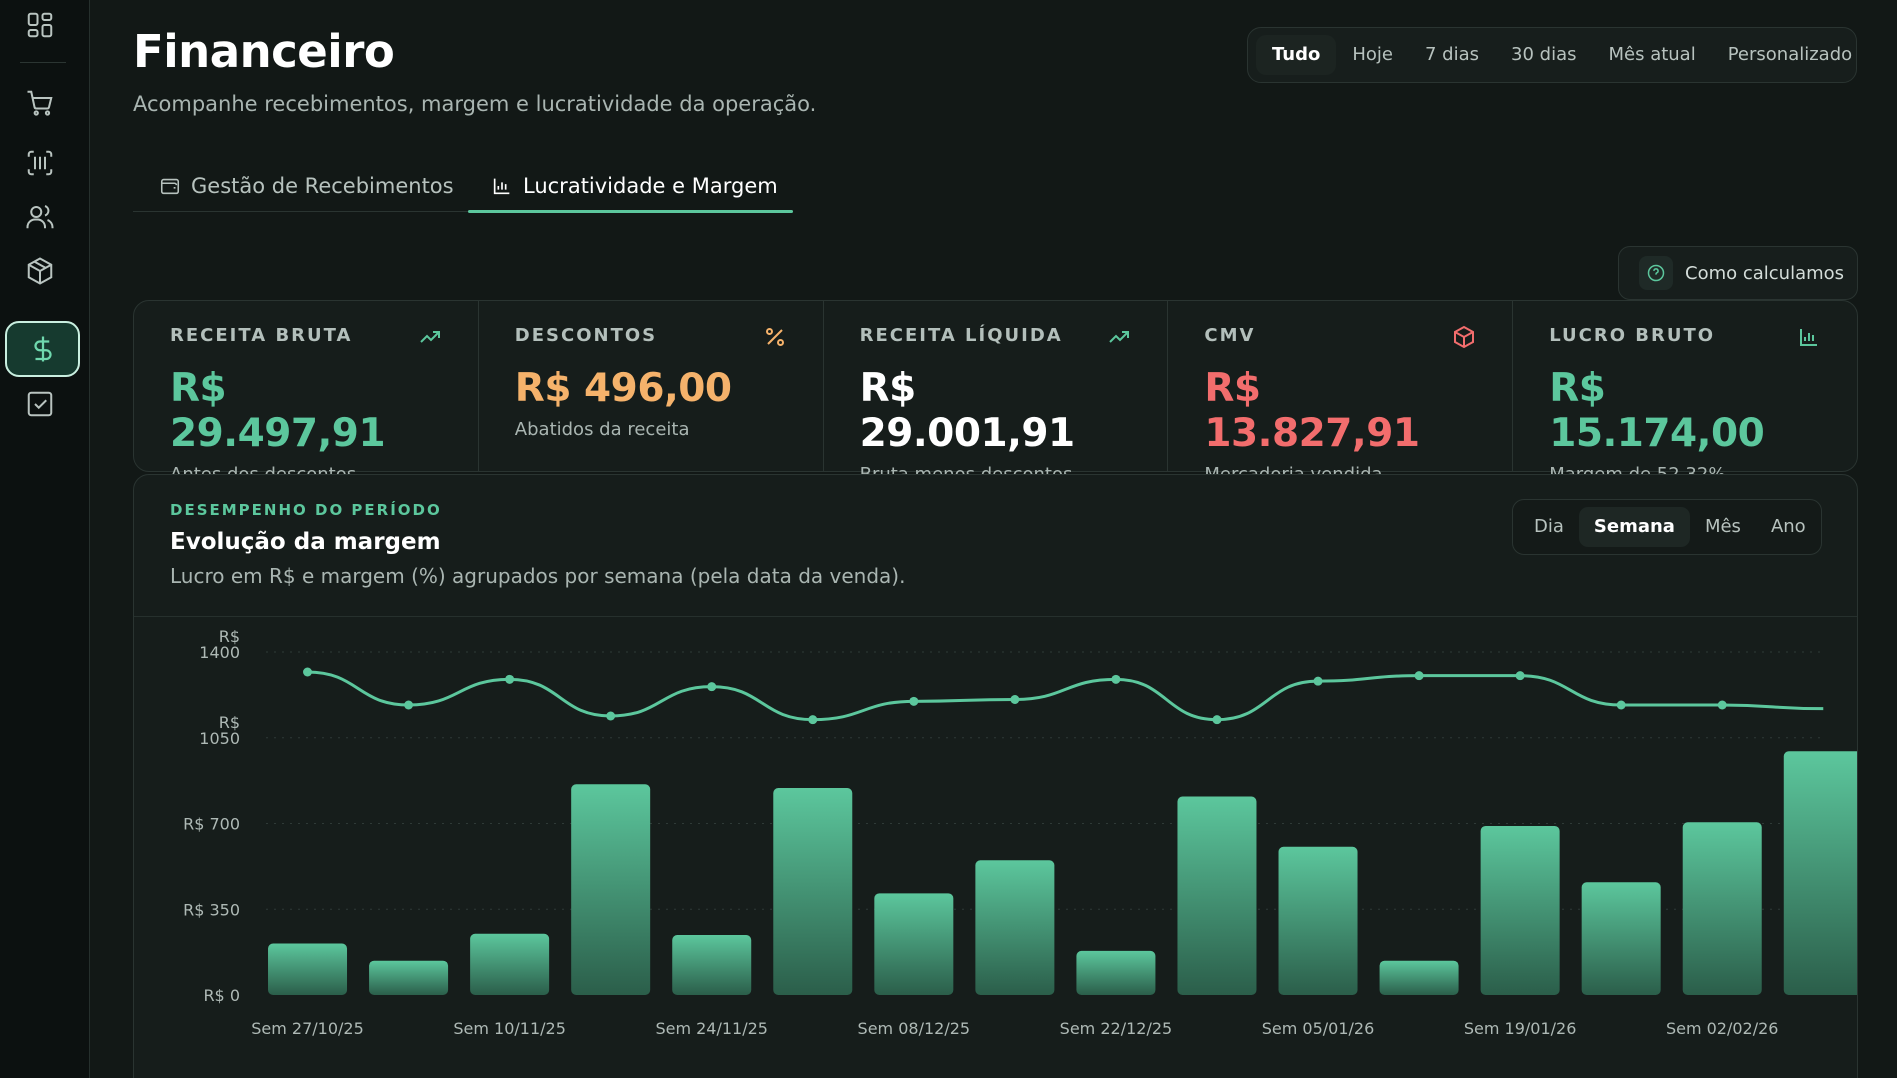 This screenshot has height=1078, width=1897. I want to click on dollar-icon, so click(42, 349).